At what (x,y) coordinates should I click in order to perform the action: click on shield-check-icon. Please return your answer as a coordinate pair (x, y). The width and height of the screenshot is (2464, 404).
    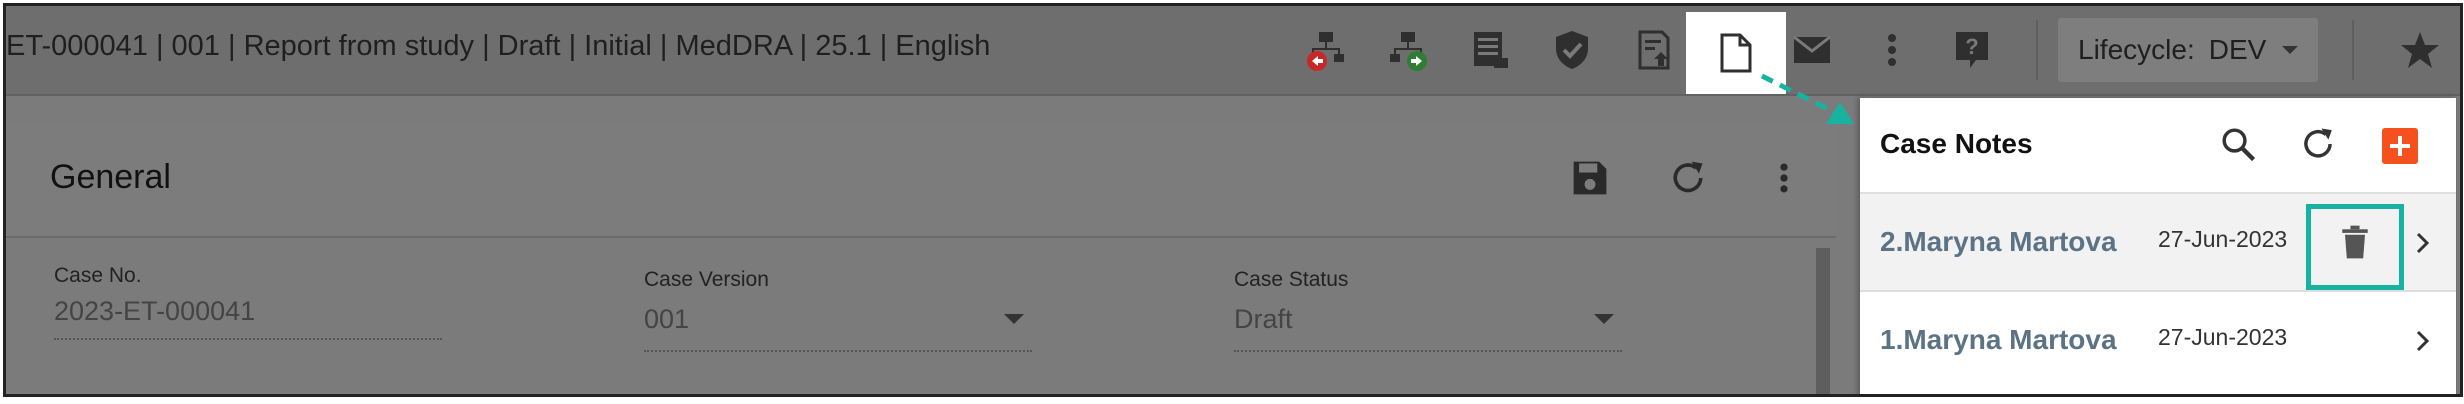
    Looking at the image, I should click on (1572, 50).